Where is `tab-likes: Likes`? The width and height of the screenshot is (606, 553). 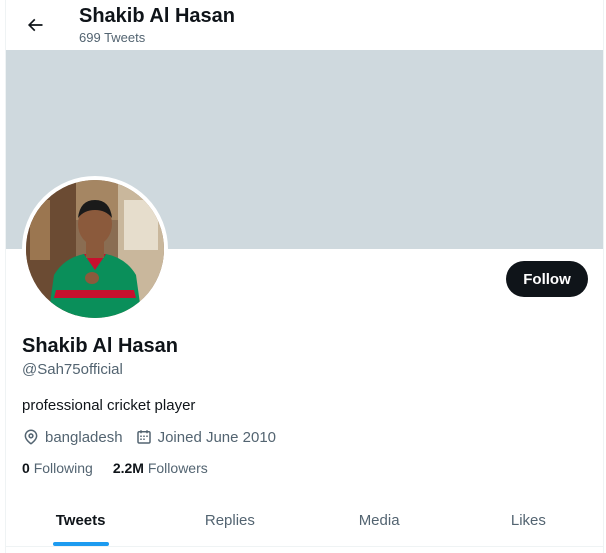
tab-likes: Likes is located at coordinates (528, 520).